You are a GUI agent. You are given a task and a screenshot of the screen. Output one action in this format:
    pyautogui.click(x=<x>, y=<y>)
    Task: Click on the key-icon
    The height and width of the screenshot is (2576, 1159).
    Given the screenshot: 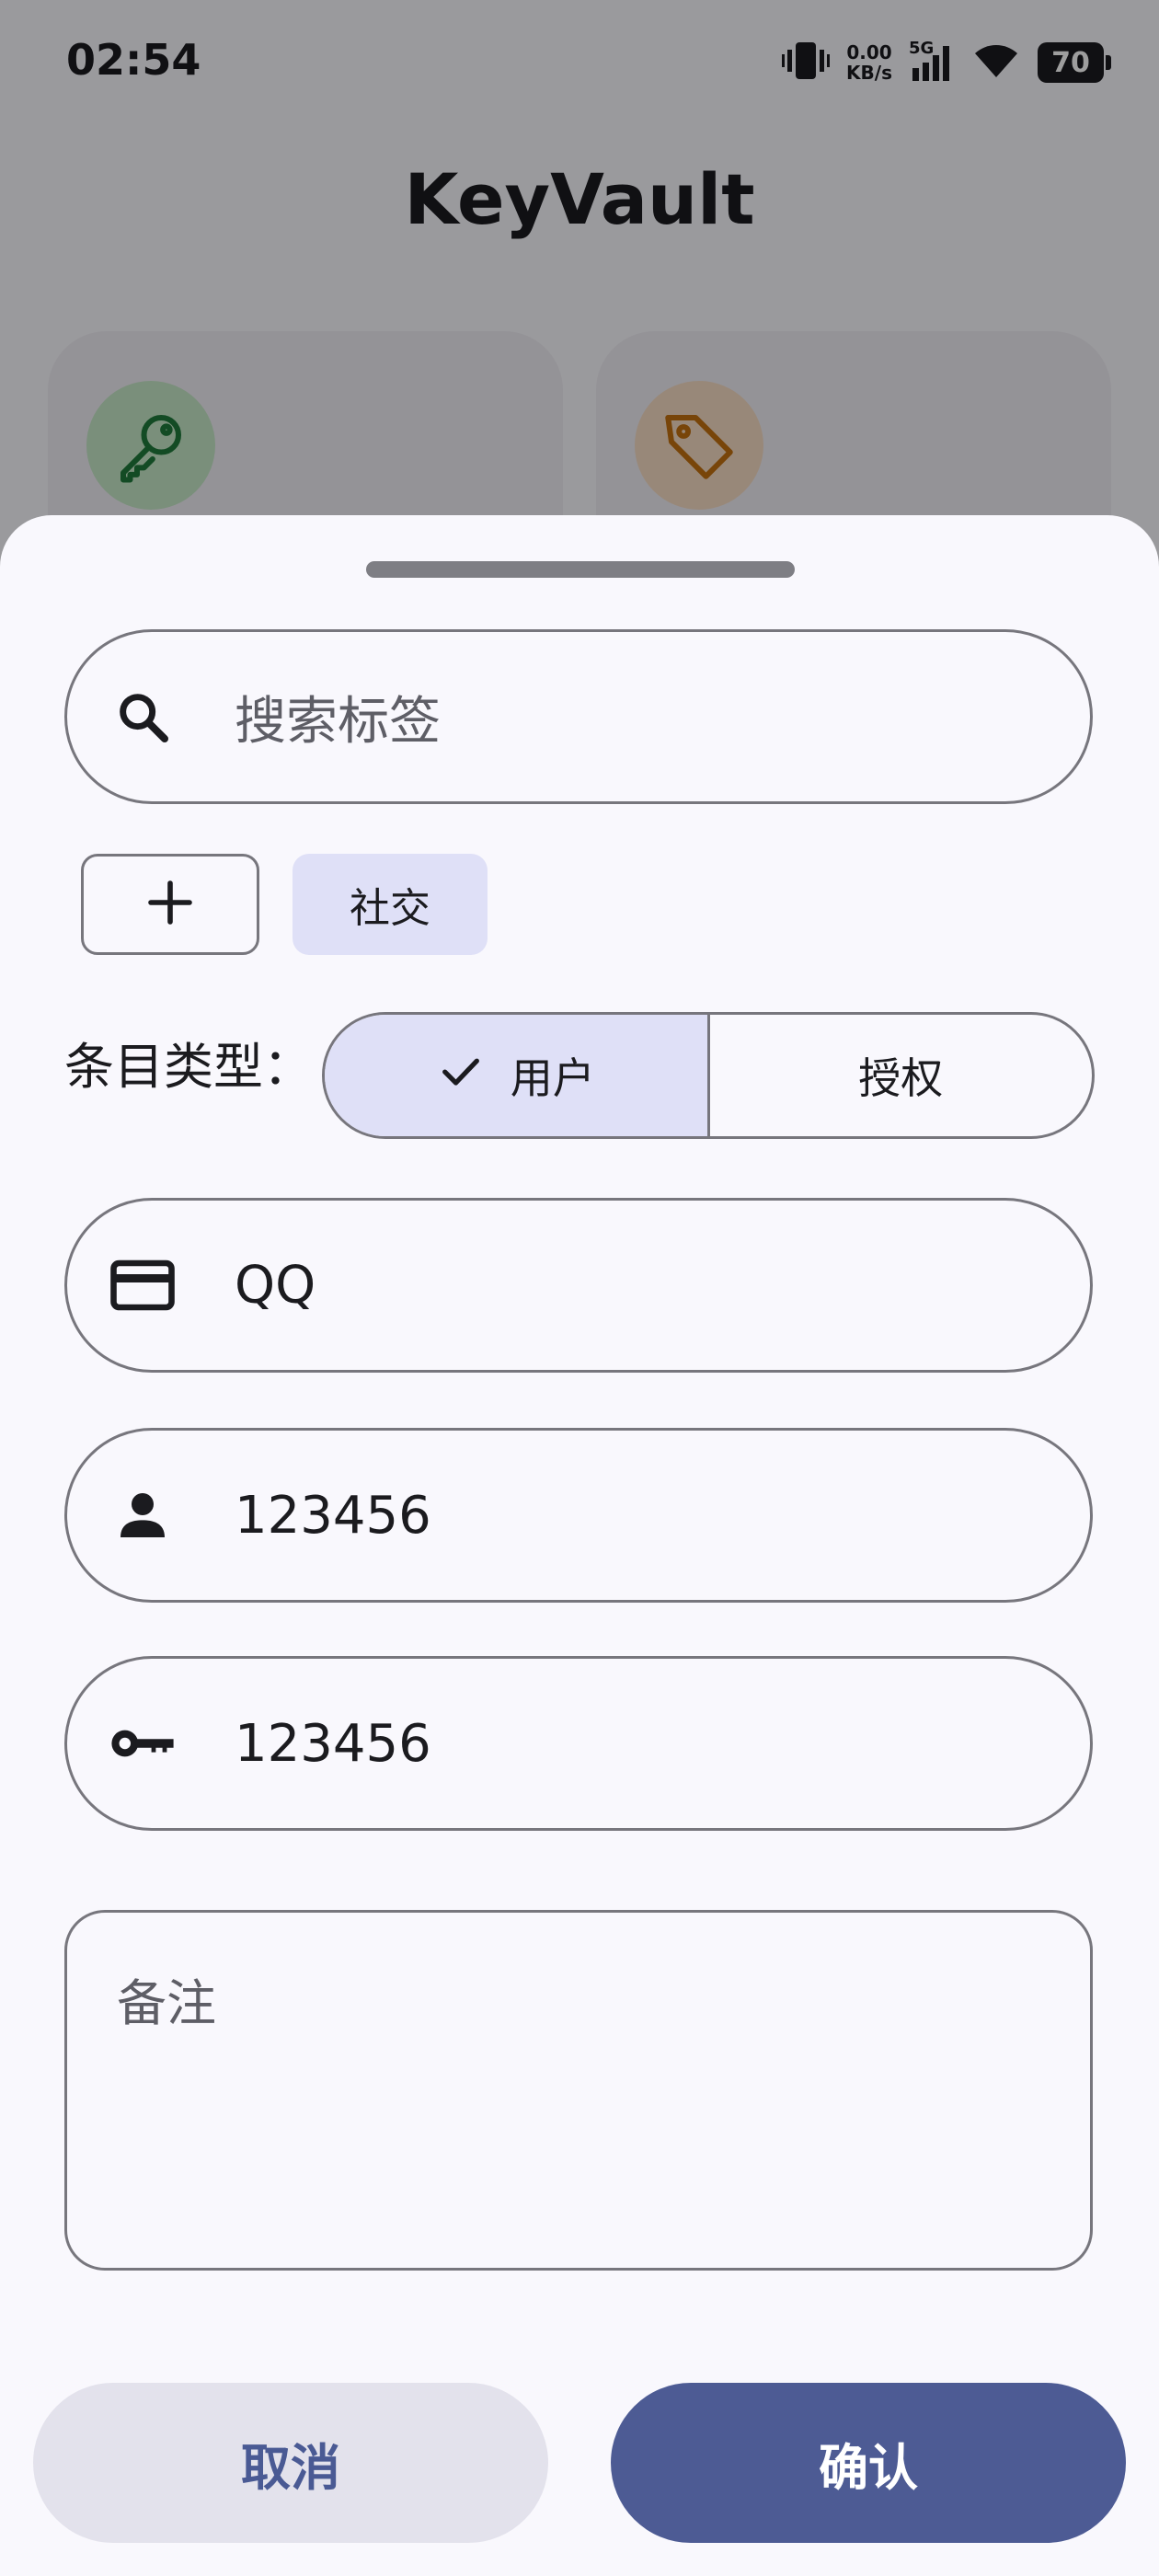 What is the action you would take?
    pyautogui.click(x=142, y=1743)
    